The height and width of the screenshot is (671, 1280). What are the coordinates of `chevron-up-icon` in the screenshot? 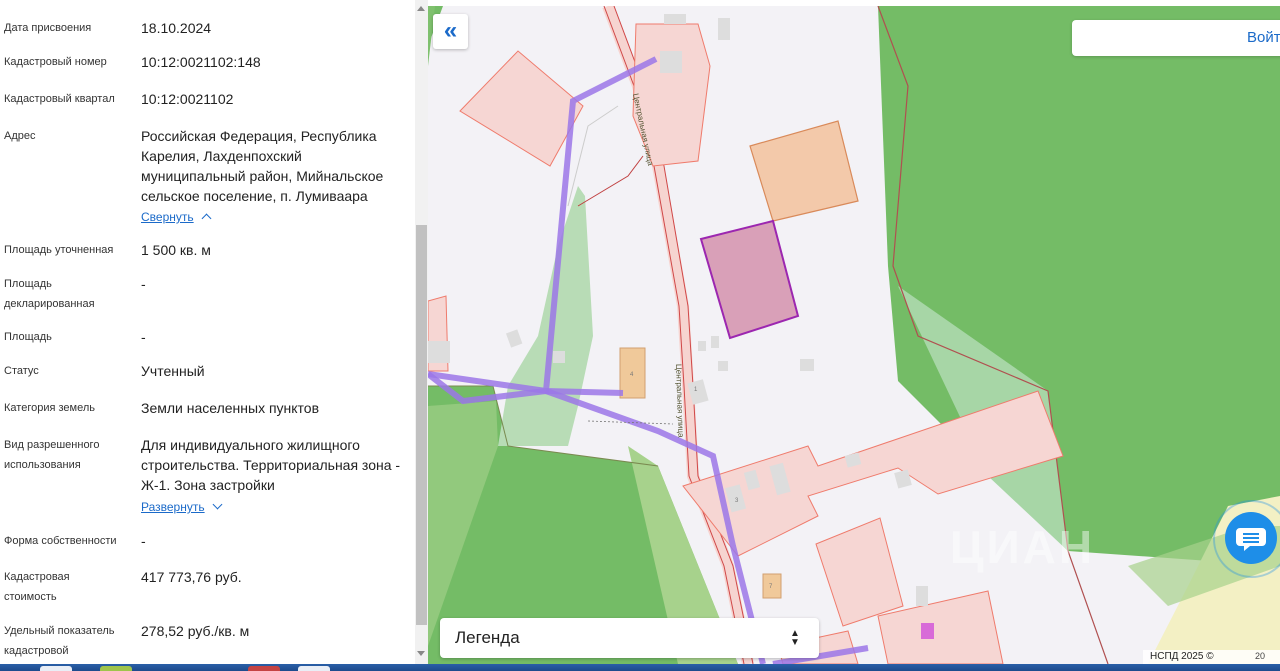 It's located at (206, 218).